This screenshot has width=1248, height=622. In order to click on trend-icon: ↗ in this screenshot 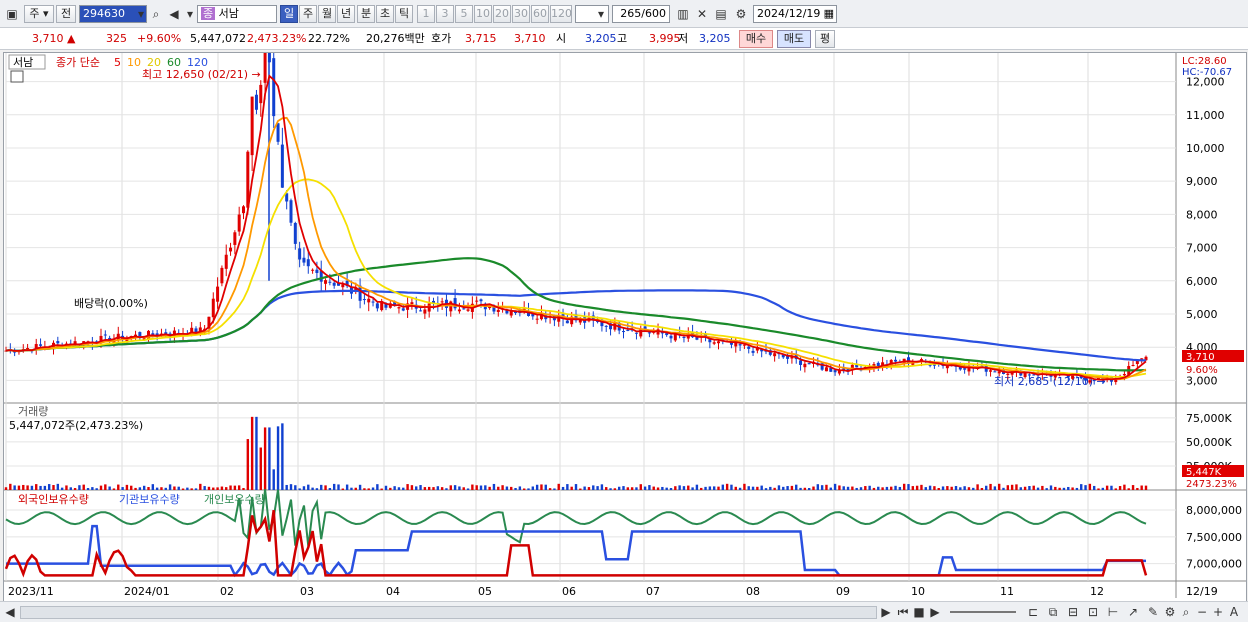, I will do `click(1133, 612)`.